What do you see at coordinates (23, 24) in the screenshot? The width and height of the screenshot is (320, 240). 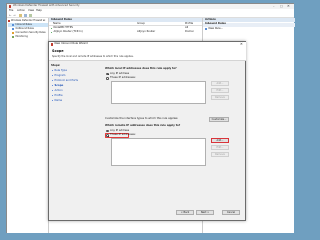 I see `tree-label: Inbound Rules` at bounding box center [23, 24].